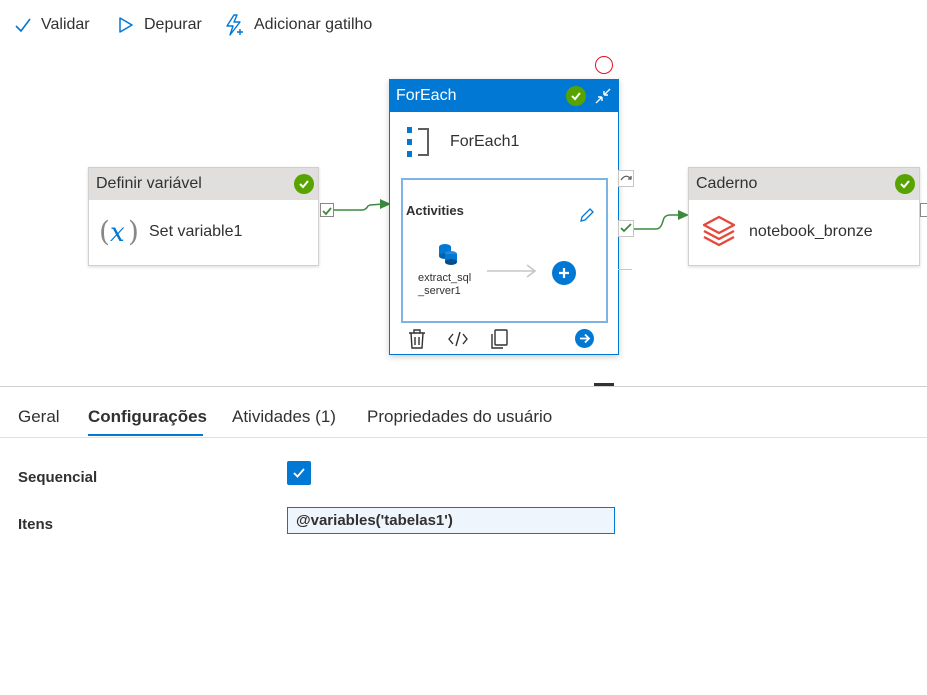 This screenshot has width=927, height=695. Describe the element at coordinates (463, 386) in the screenshot. I see `panel-splitter` at that location.